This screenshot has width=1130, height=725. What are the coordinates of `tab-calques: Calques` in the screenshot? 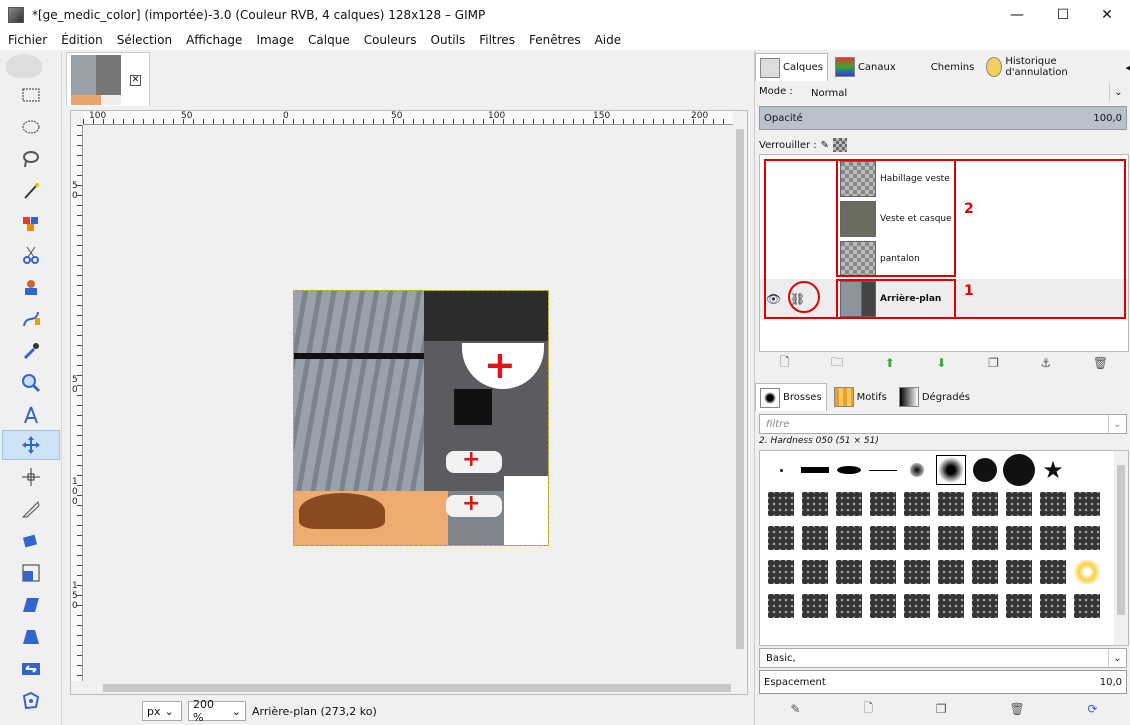 It's located at (791, 67).